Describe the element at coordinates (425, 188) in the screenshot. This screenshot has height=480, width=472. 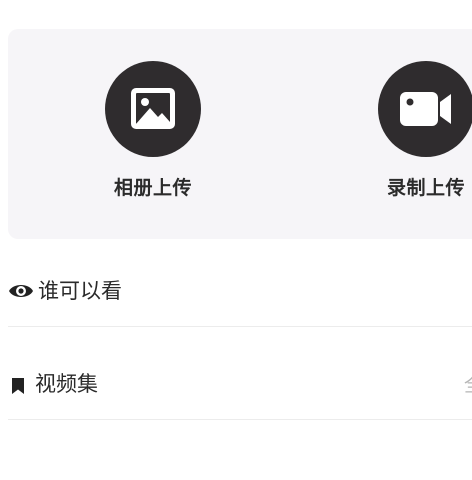
I see `record-upload-label: 录制上传` at that location.